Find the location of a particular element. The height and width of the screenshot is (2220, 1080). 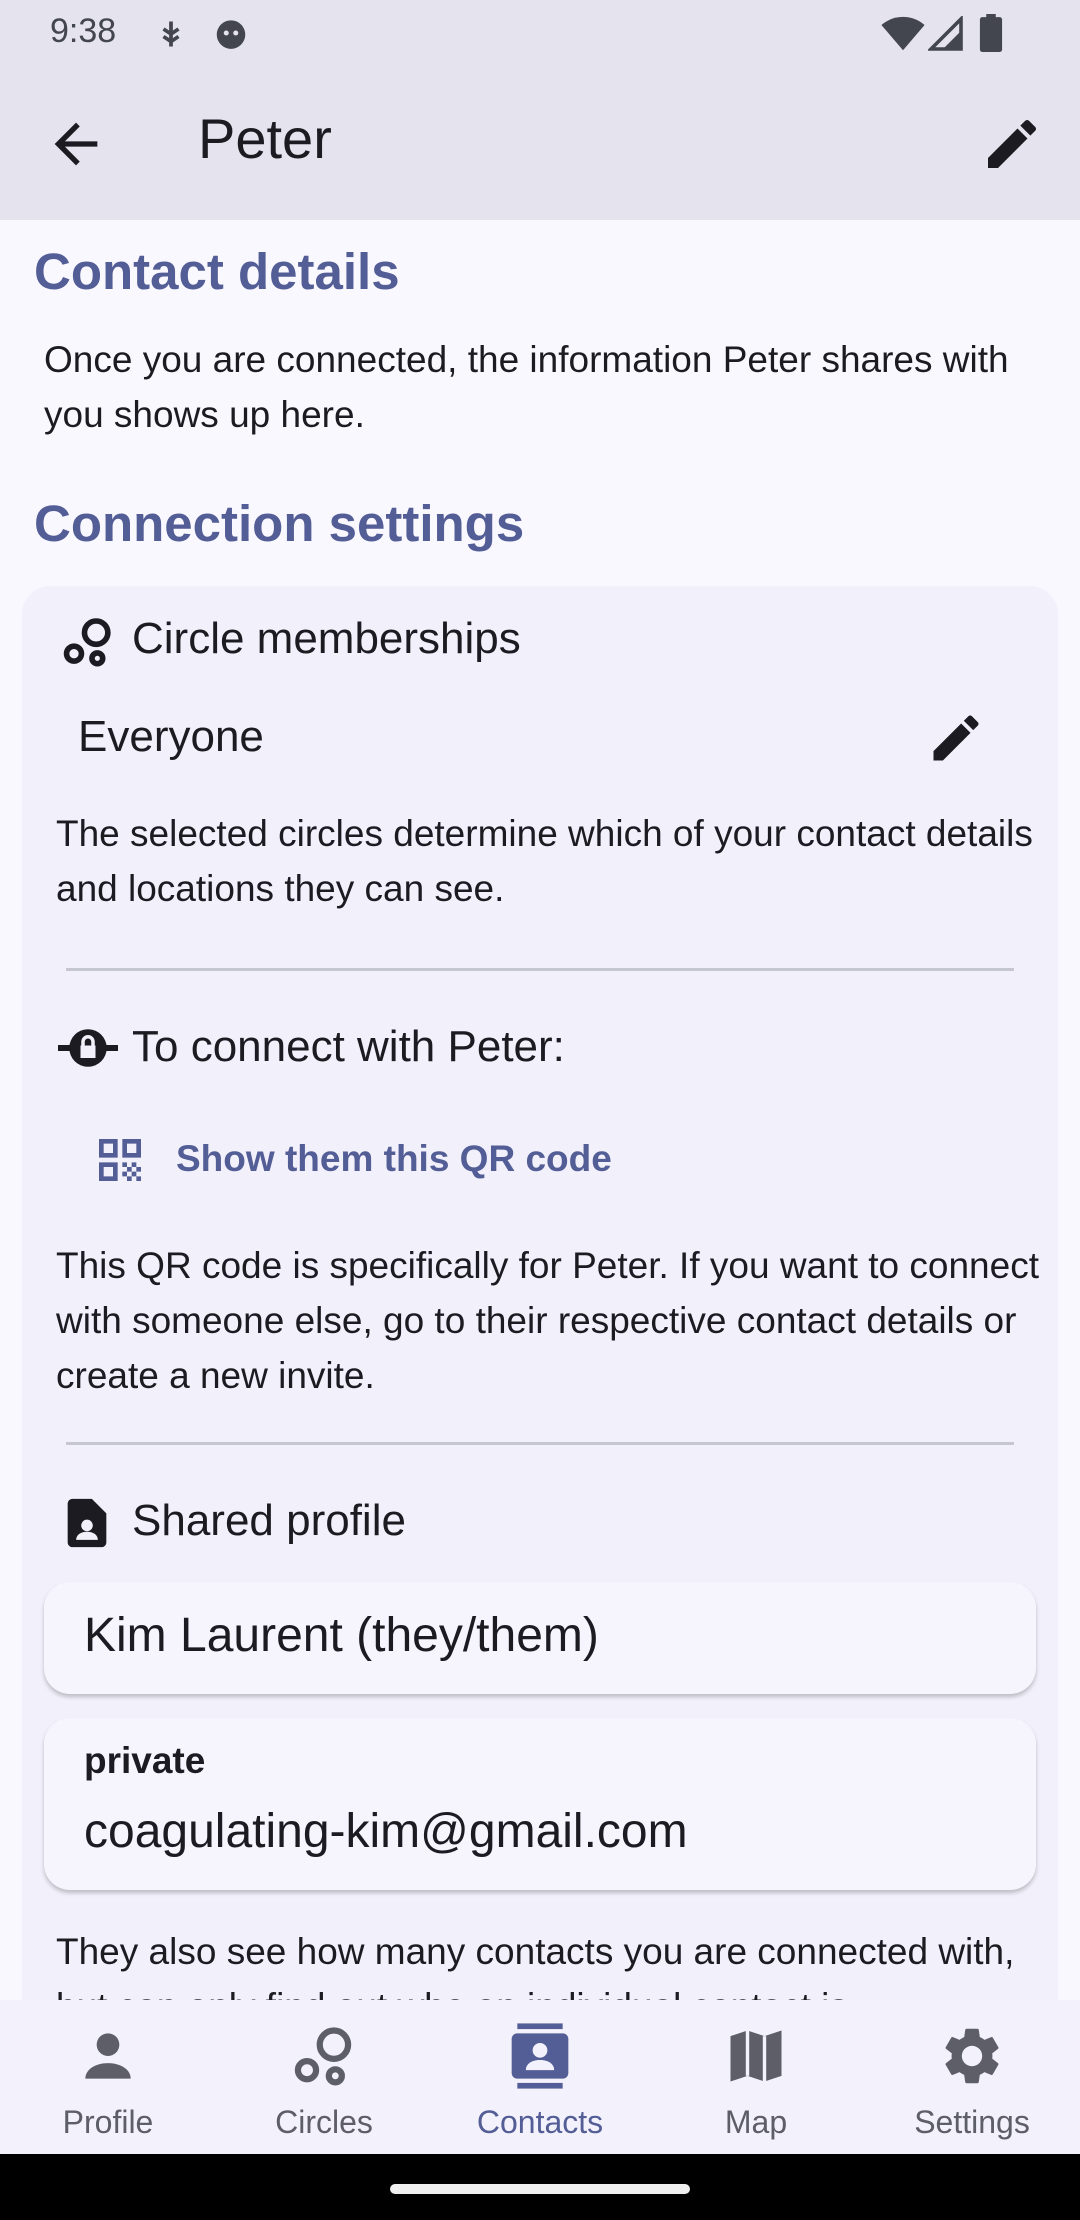

top-app-bar: Peter is located at coordinates (540, 143).